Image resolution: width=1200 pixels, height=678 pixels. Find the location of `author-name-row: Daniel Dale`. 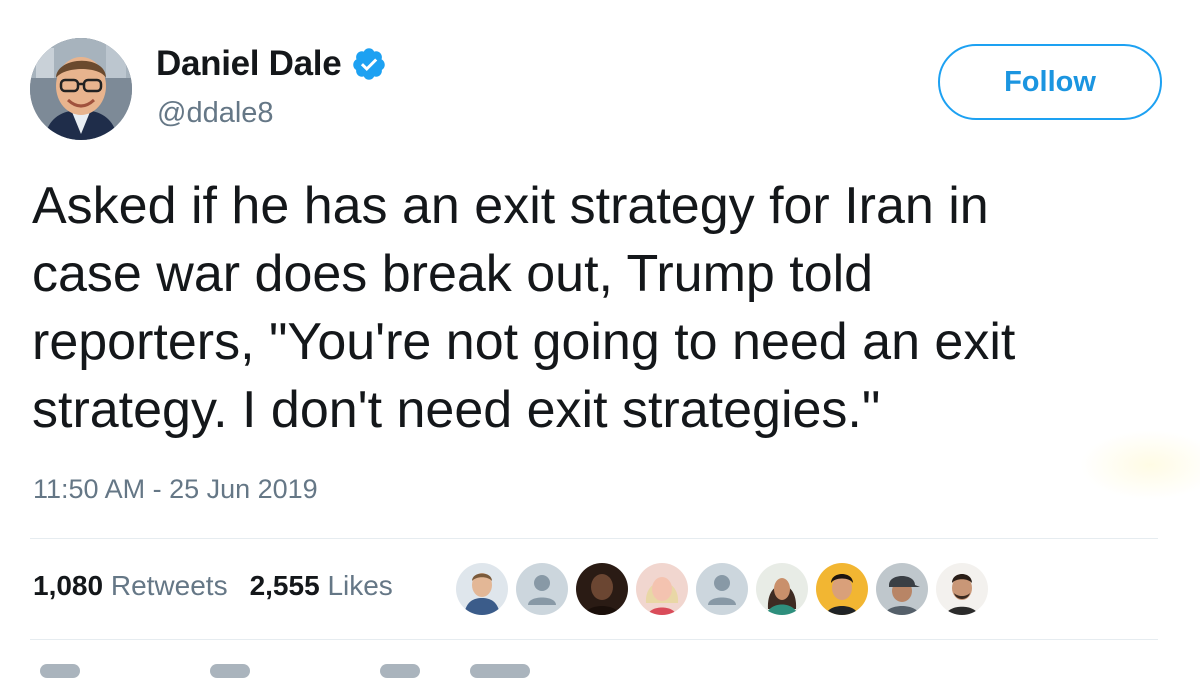

author-name-row: Daniel Dale is located at coordinates (271, 64).